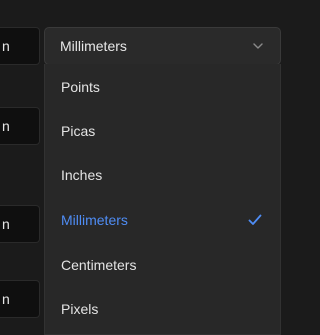 The image size is (320, 335). Describe the element at coordinates (6, 126) in the screenshot. I see `unit-field-2-value: n` at that location.